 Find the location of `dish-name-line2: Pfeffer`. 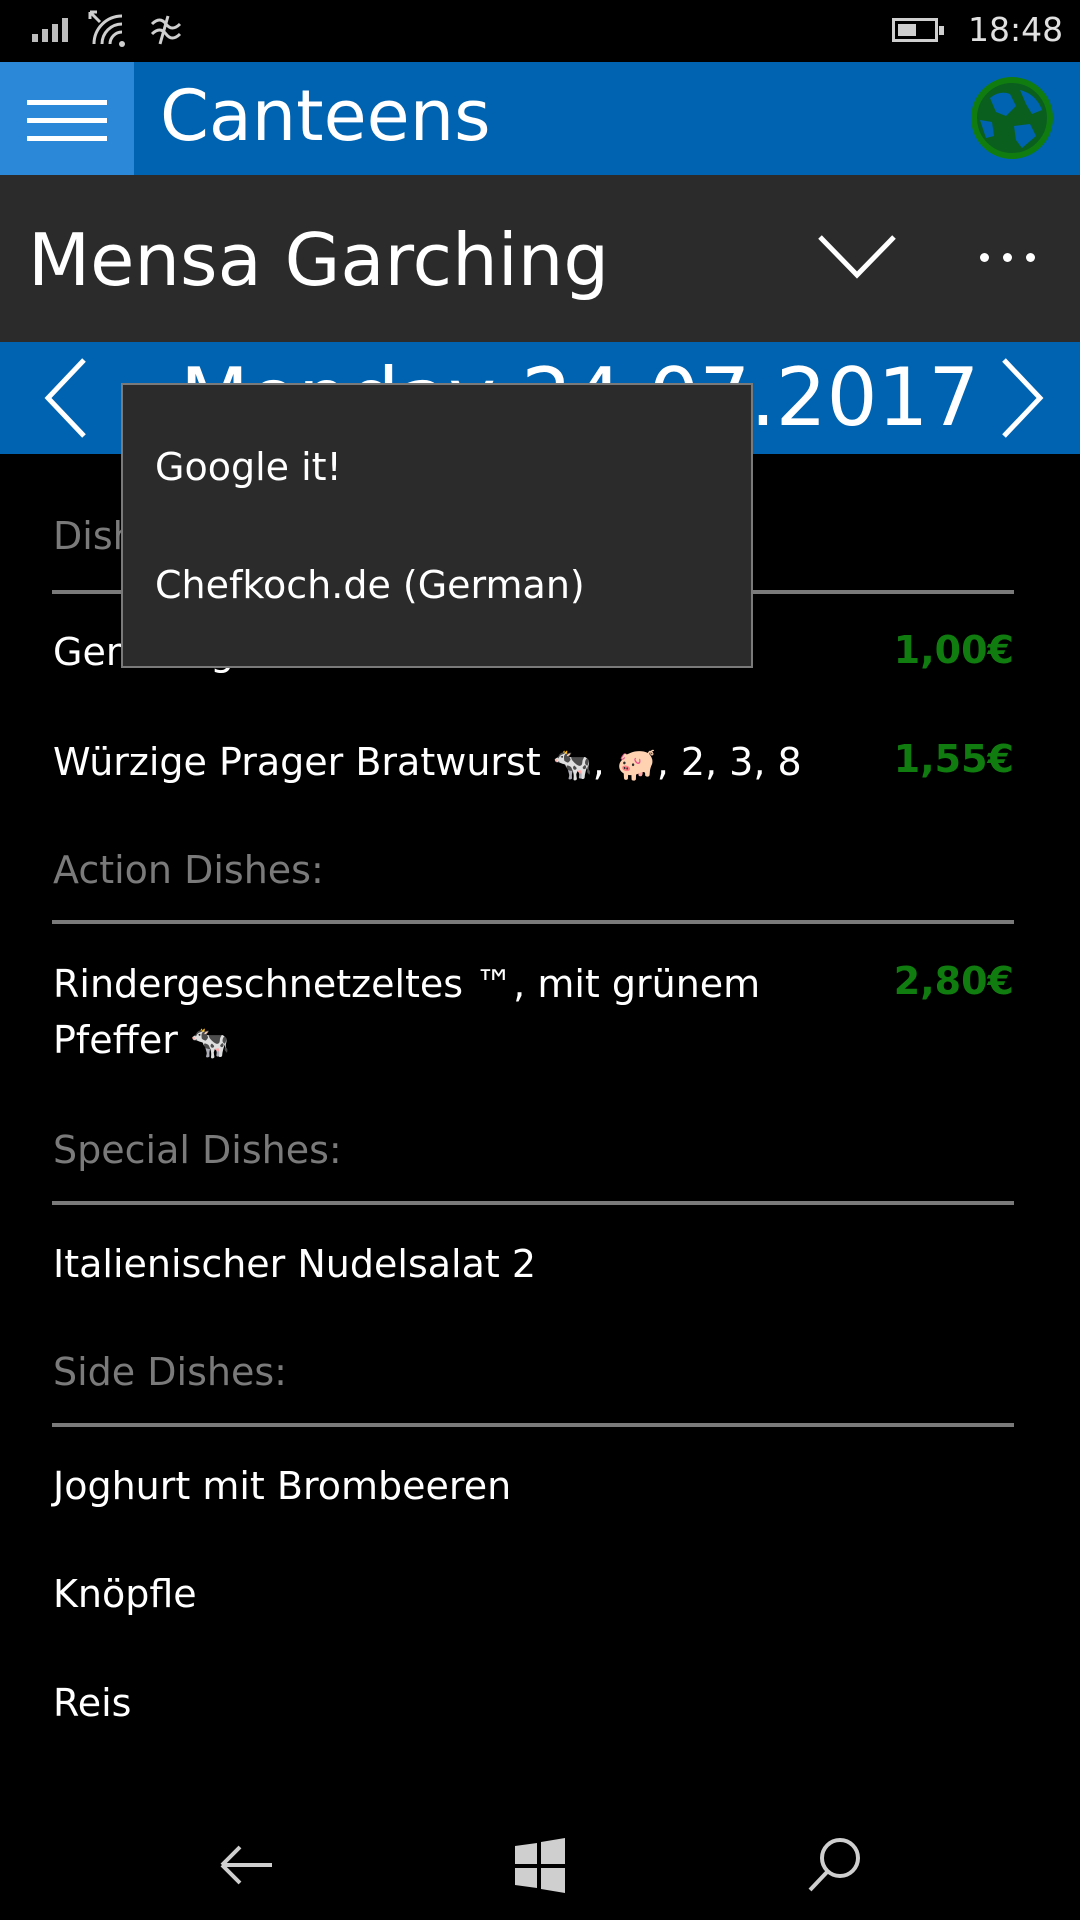

dish-name-line2: Pfeffer is located at coordinates (115, 1040).